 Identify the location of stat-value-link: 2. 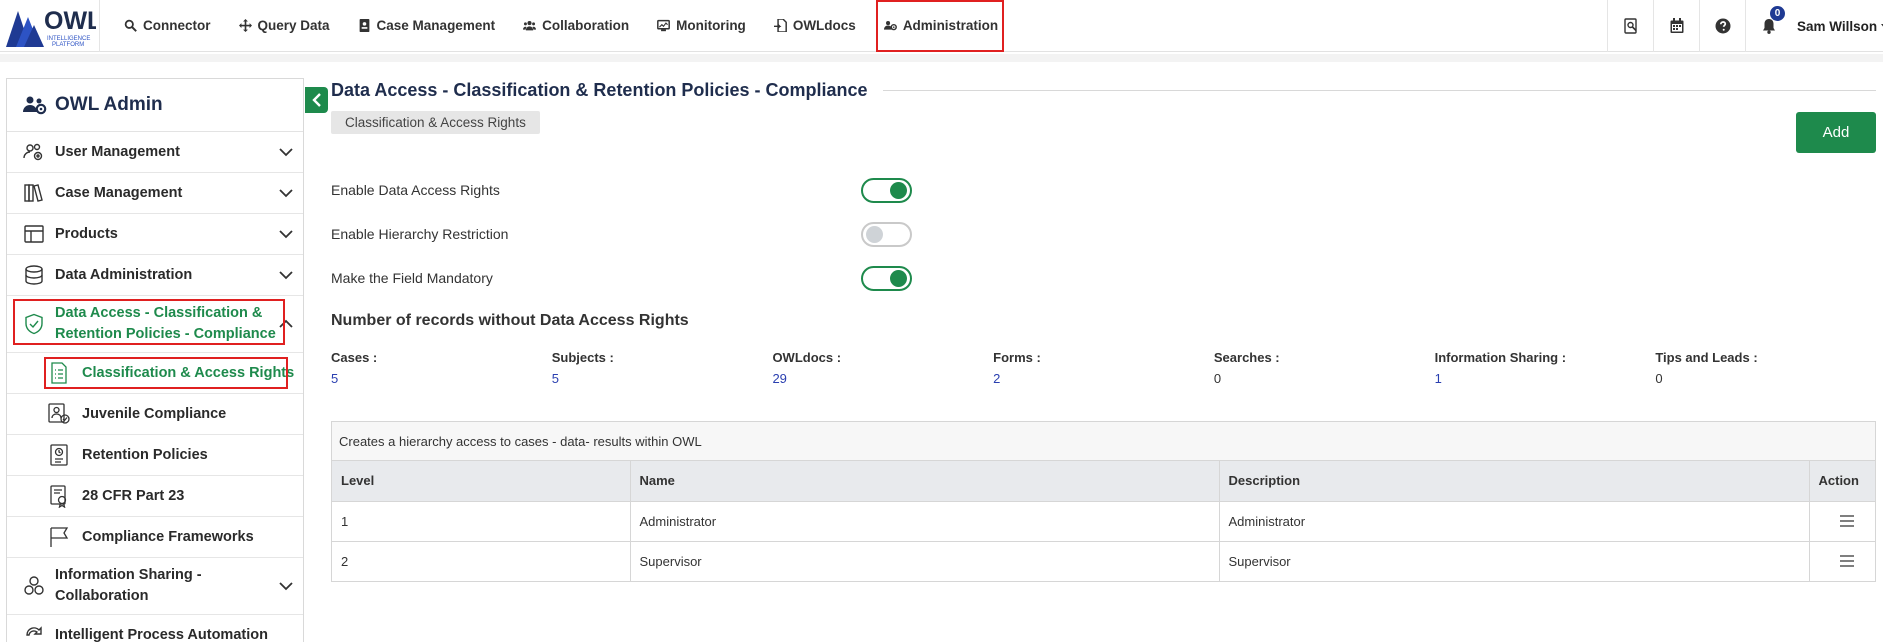
(1103, 378).